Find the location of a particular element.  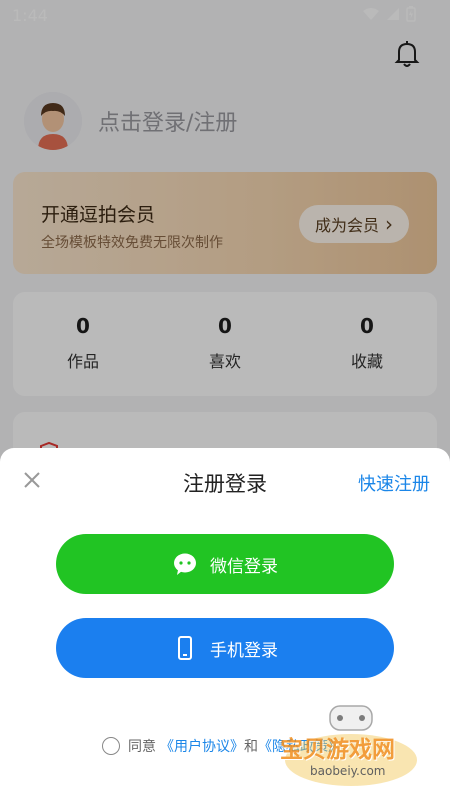

wechat-login-label: 微信登录 is located at coordinates (244, 566).